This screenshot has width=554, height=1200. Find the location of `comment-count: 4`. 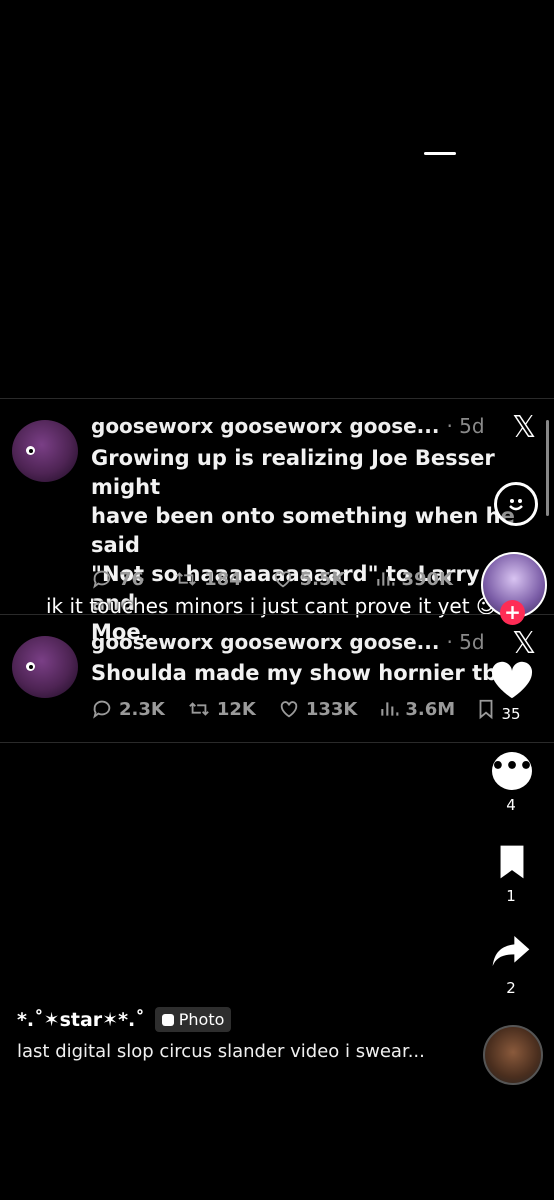

comment-count: 4 is located at coordinates (511, 805).